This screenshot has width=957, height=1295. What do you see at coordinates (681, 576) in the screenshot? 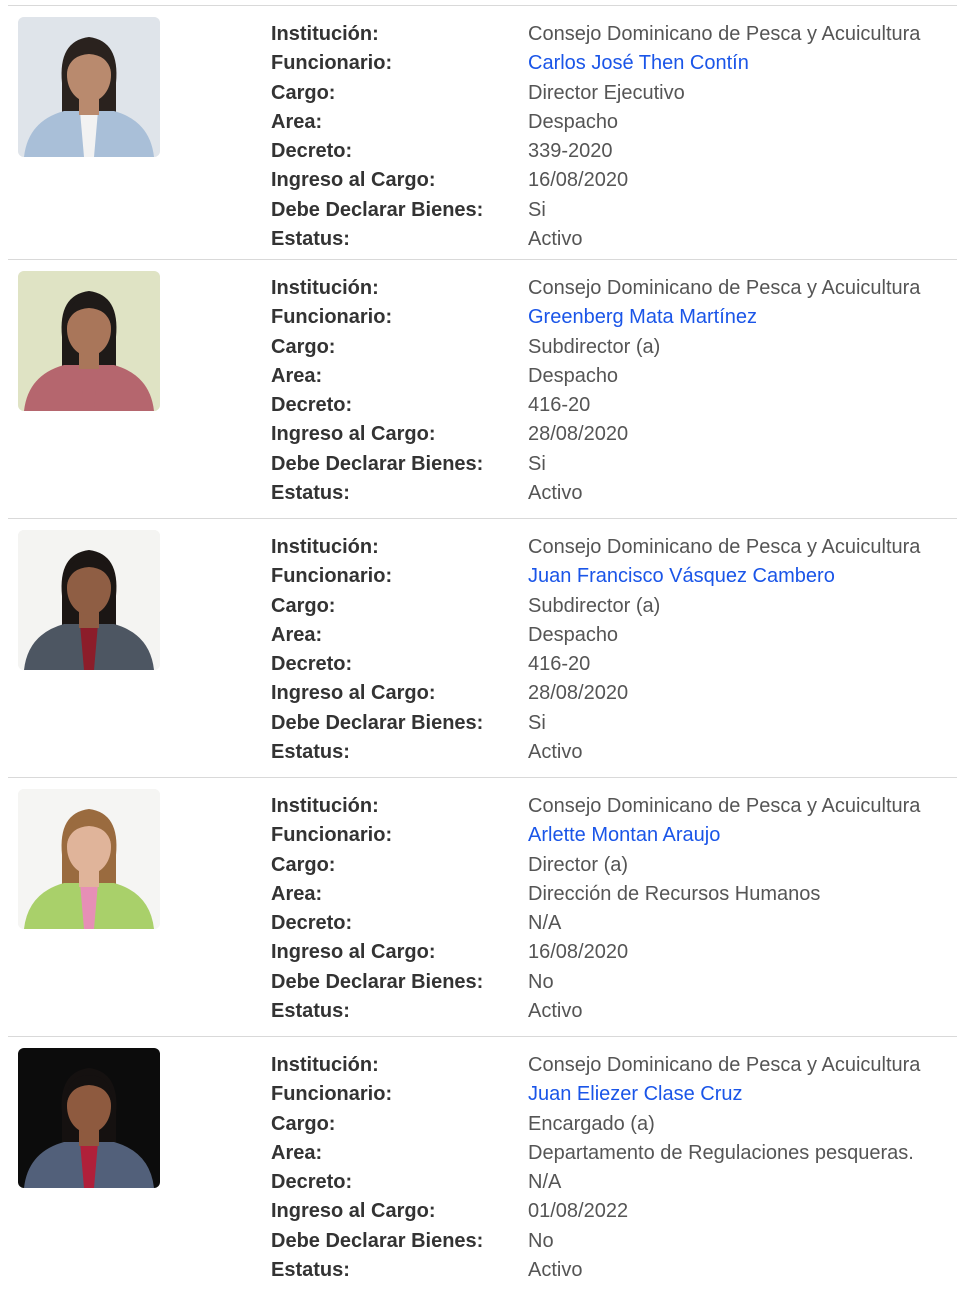
I see `funcionario-link: Juan Francisco Vásquez Cambero` at bounding box center [681, 576].